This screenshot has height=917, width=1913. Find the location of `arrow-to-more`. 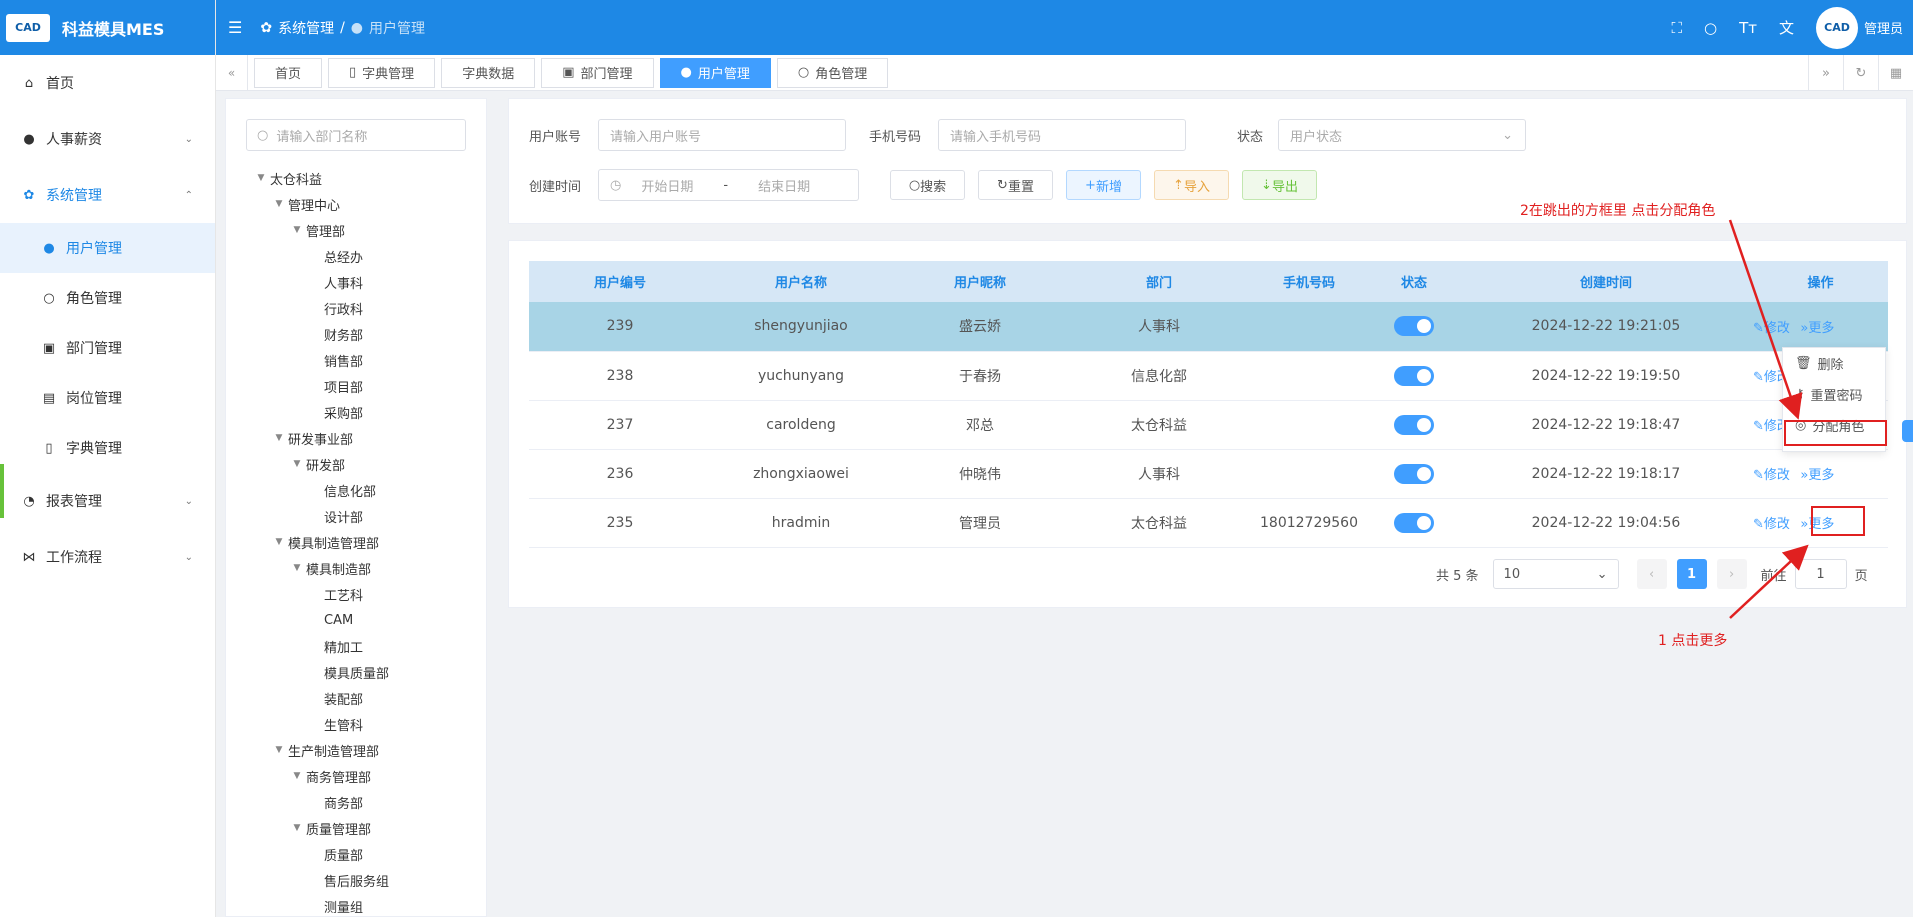

arrow-to-more is located at coordinates (1769, 581).